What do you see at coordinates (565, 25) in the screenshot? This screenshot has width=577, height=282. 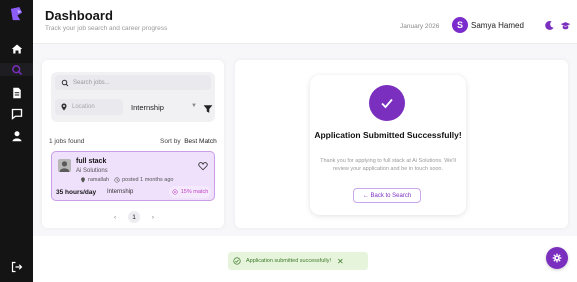 I see `graduation-cap-icon` at bounding box center [565, 25].